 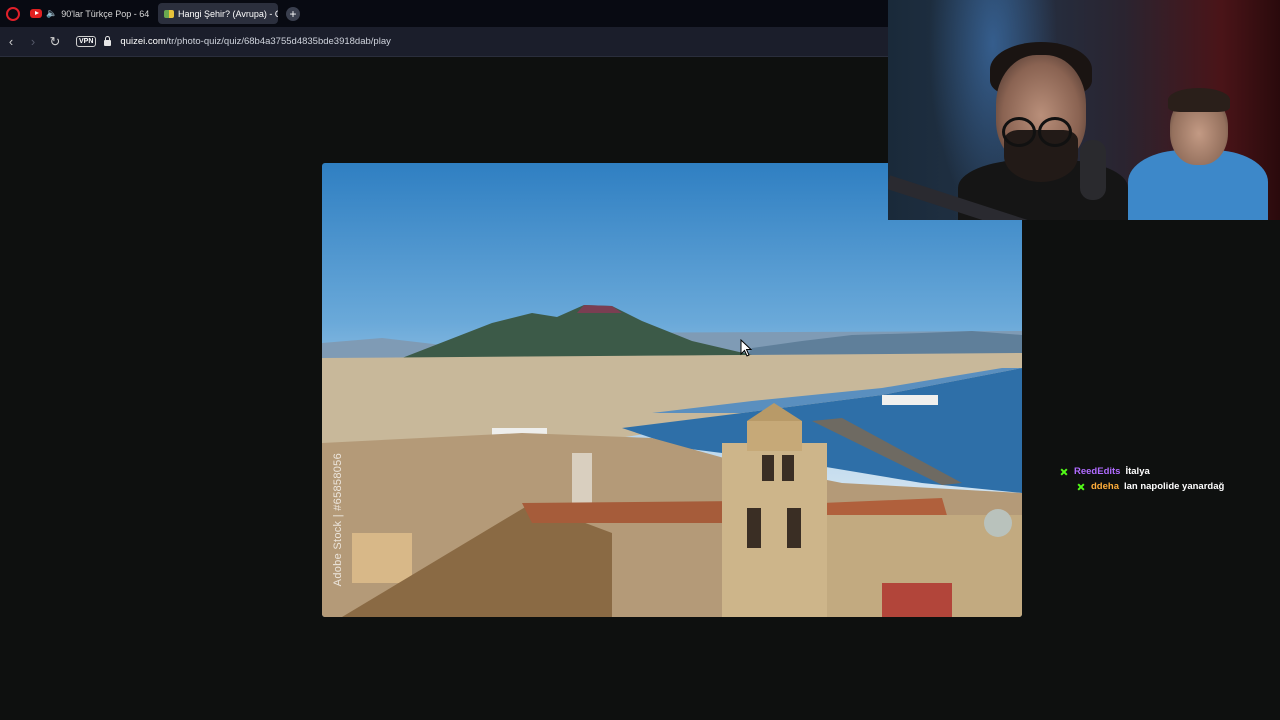 I want to click on tab-title: Hangi Şehir? (Avrupa) - Q, so click(x=228, y=13).